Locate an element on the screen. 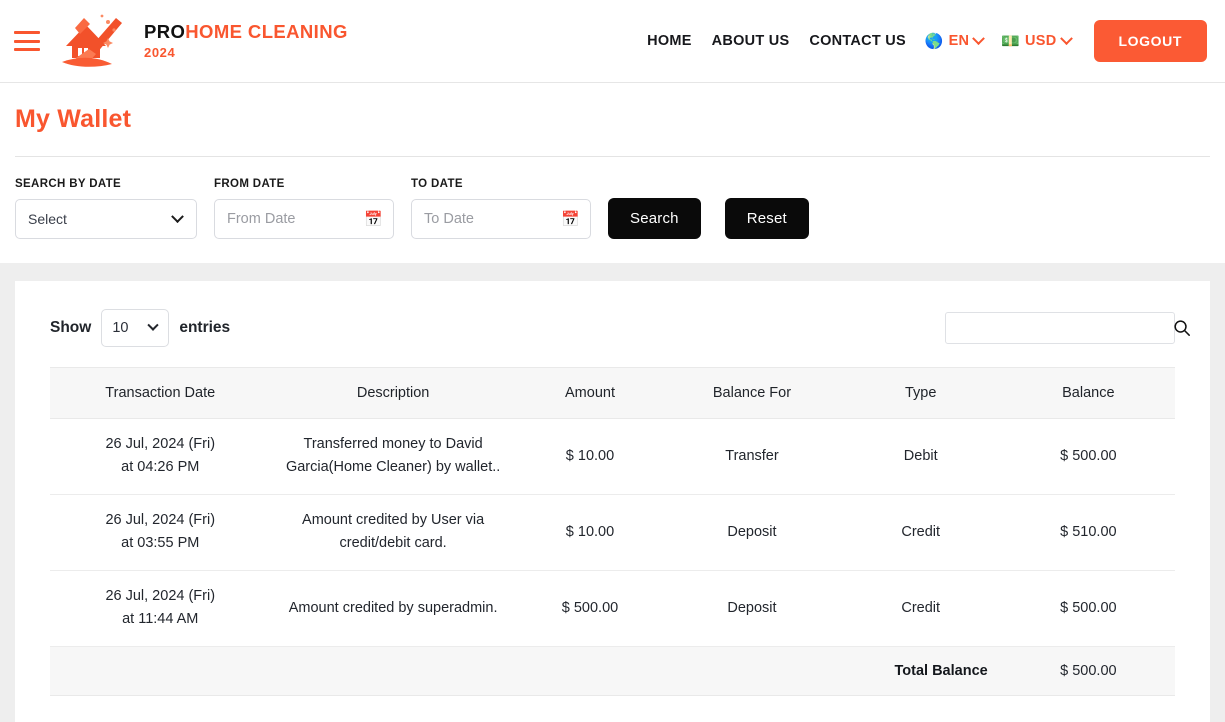 Image resolution: width=1225 pixels, height=722 pixels. cell-balance: $ 510.00 is located at coordinates (1088, 532).